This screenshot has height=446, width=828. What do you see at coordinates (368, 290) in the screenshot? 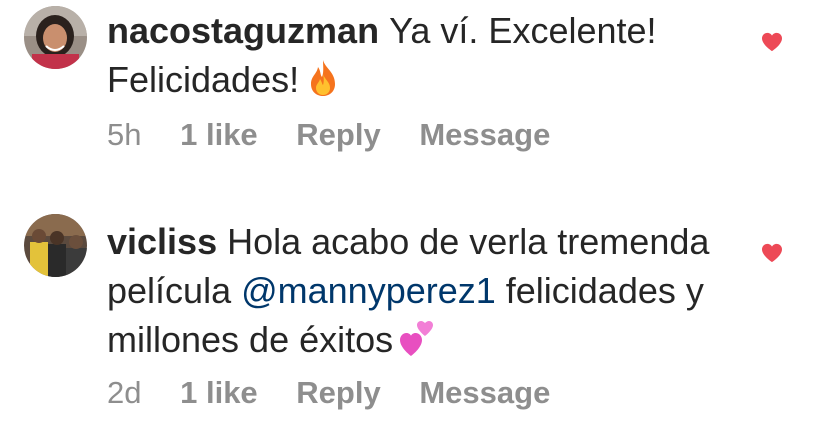
I see `mention-link: @mannyperez1` at bounding box center [368, 290].